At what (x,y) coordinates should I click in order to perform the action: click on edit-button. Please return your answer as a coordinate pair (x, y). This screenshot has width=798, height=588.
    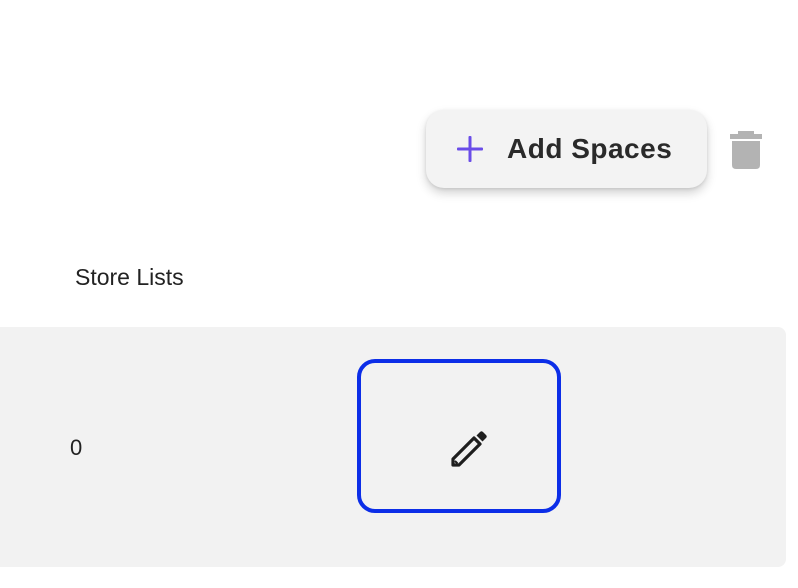
    Looking at the image, I should click on (459, 436).